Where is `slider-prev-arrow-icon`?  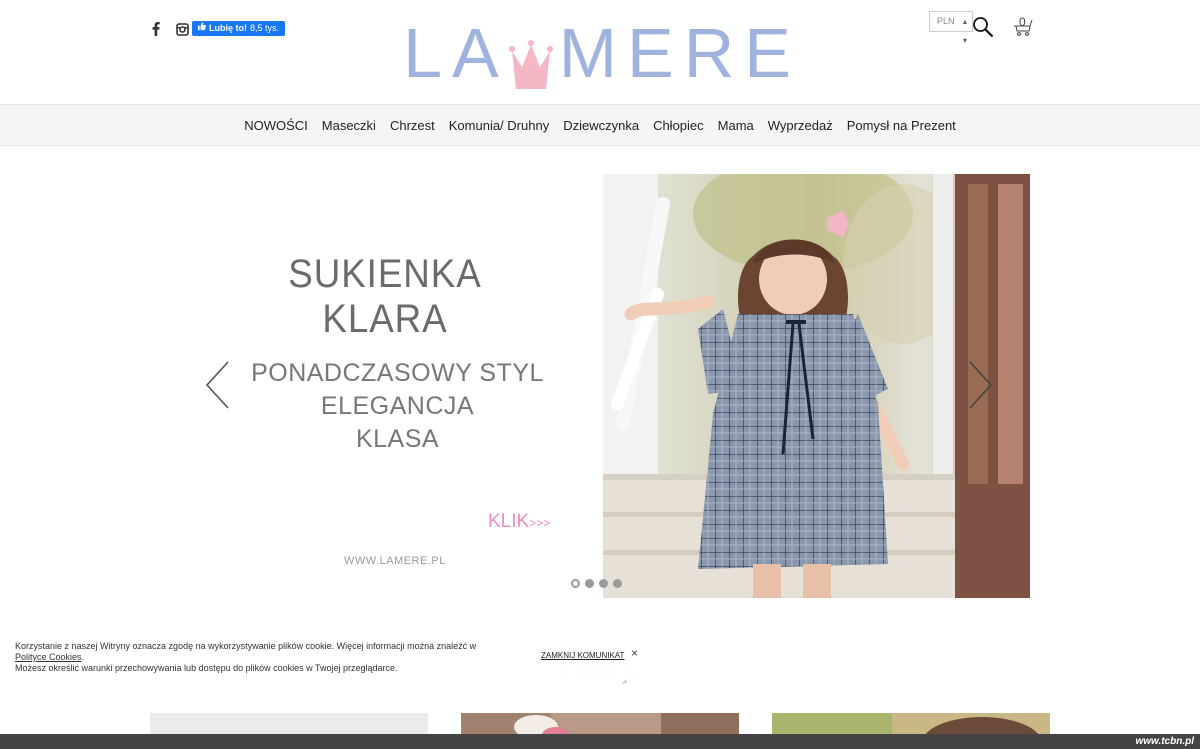
slider-prev-arrow-icon is located at coordinates (218, 385).